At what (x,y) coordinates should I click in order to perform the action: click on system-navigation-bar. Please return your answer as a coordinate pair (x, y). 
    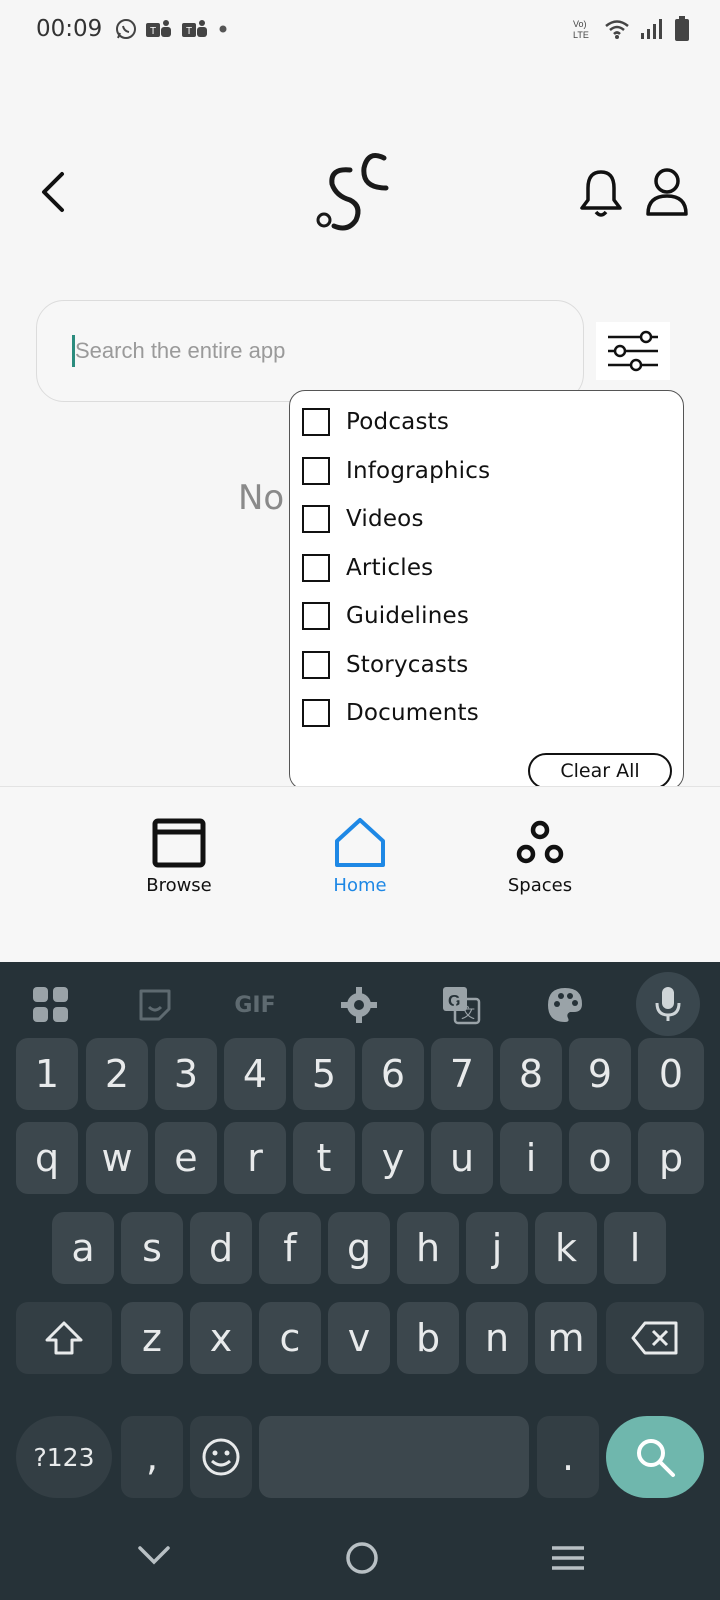
    Looking at the image, I should click on (360, 1557).